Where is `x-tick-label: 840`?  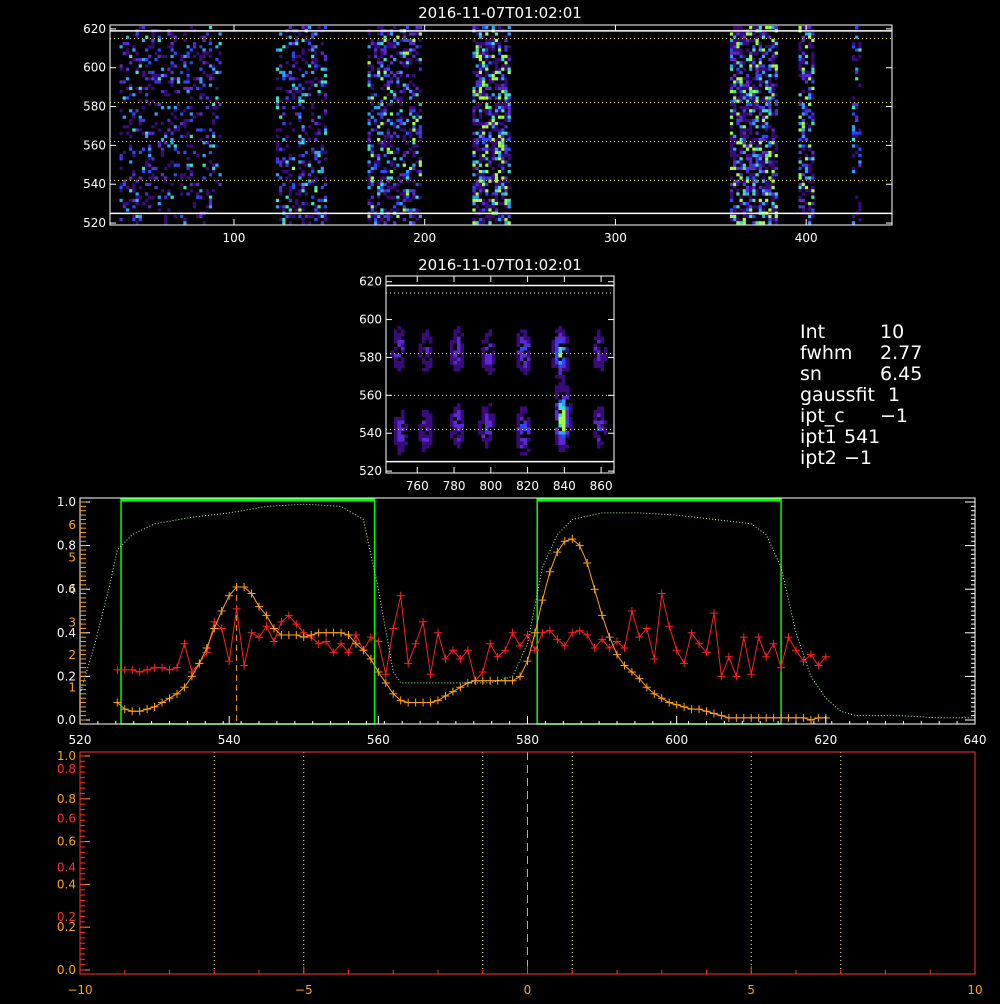
x-tick-label: 840 is located at coordinates (564, 486).